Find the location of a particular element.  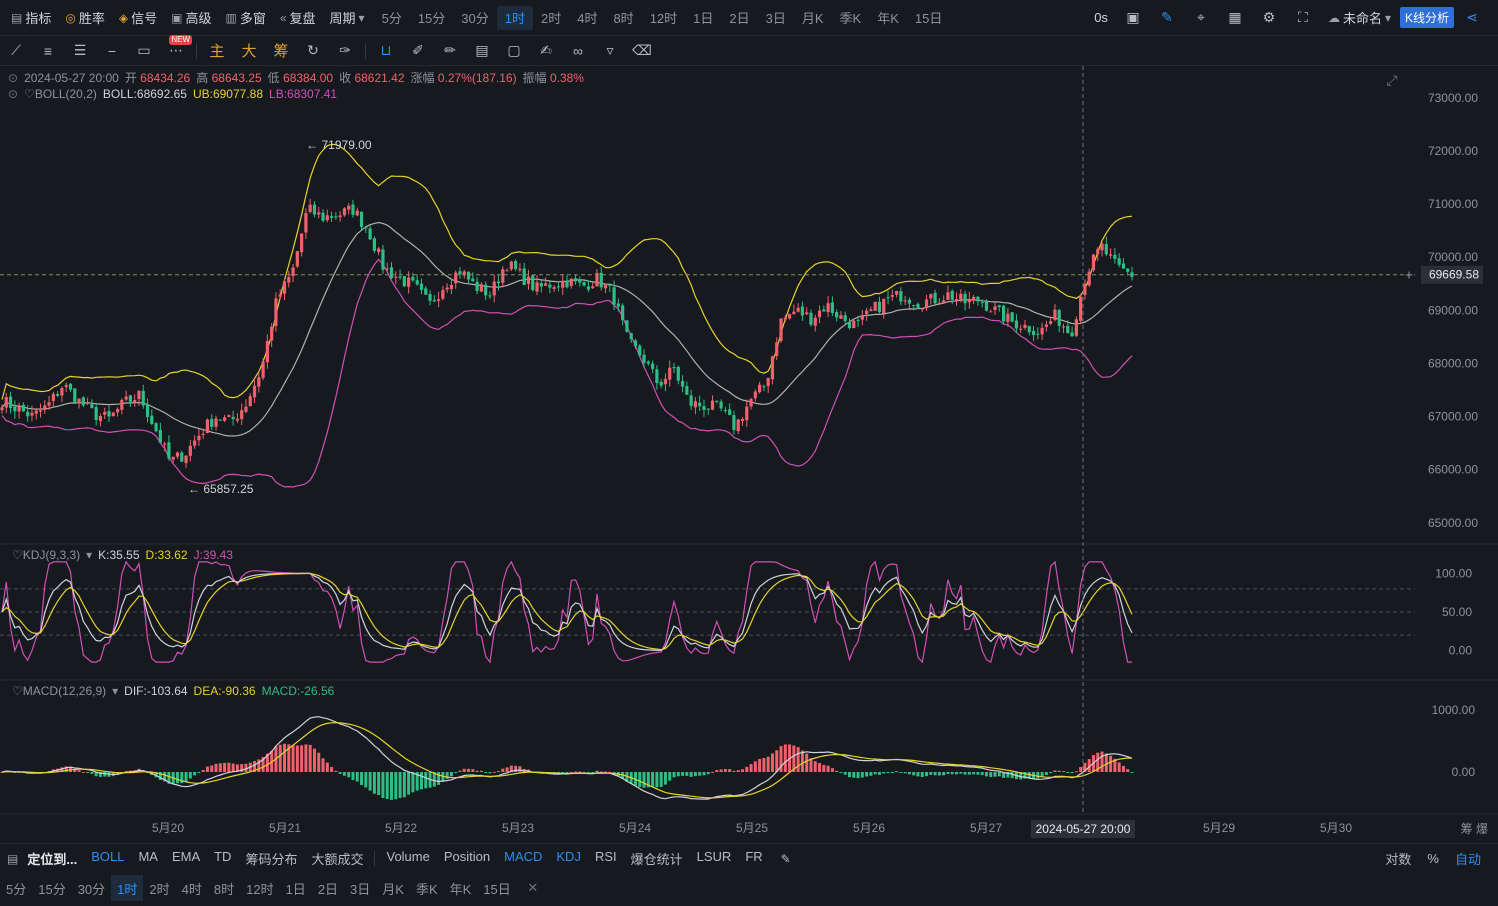

main-force-tool: 主 is located at coordinates (217, 51).